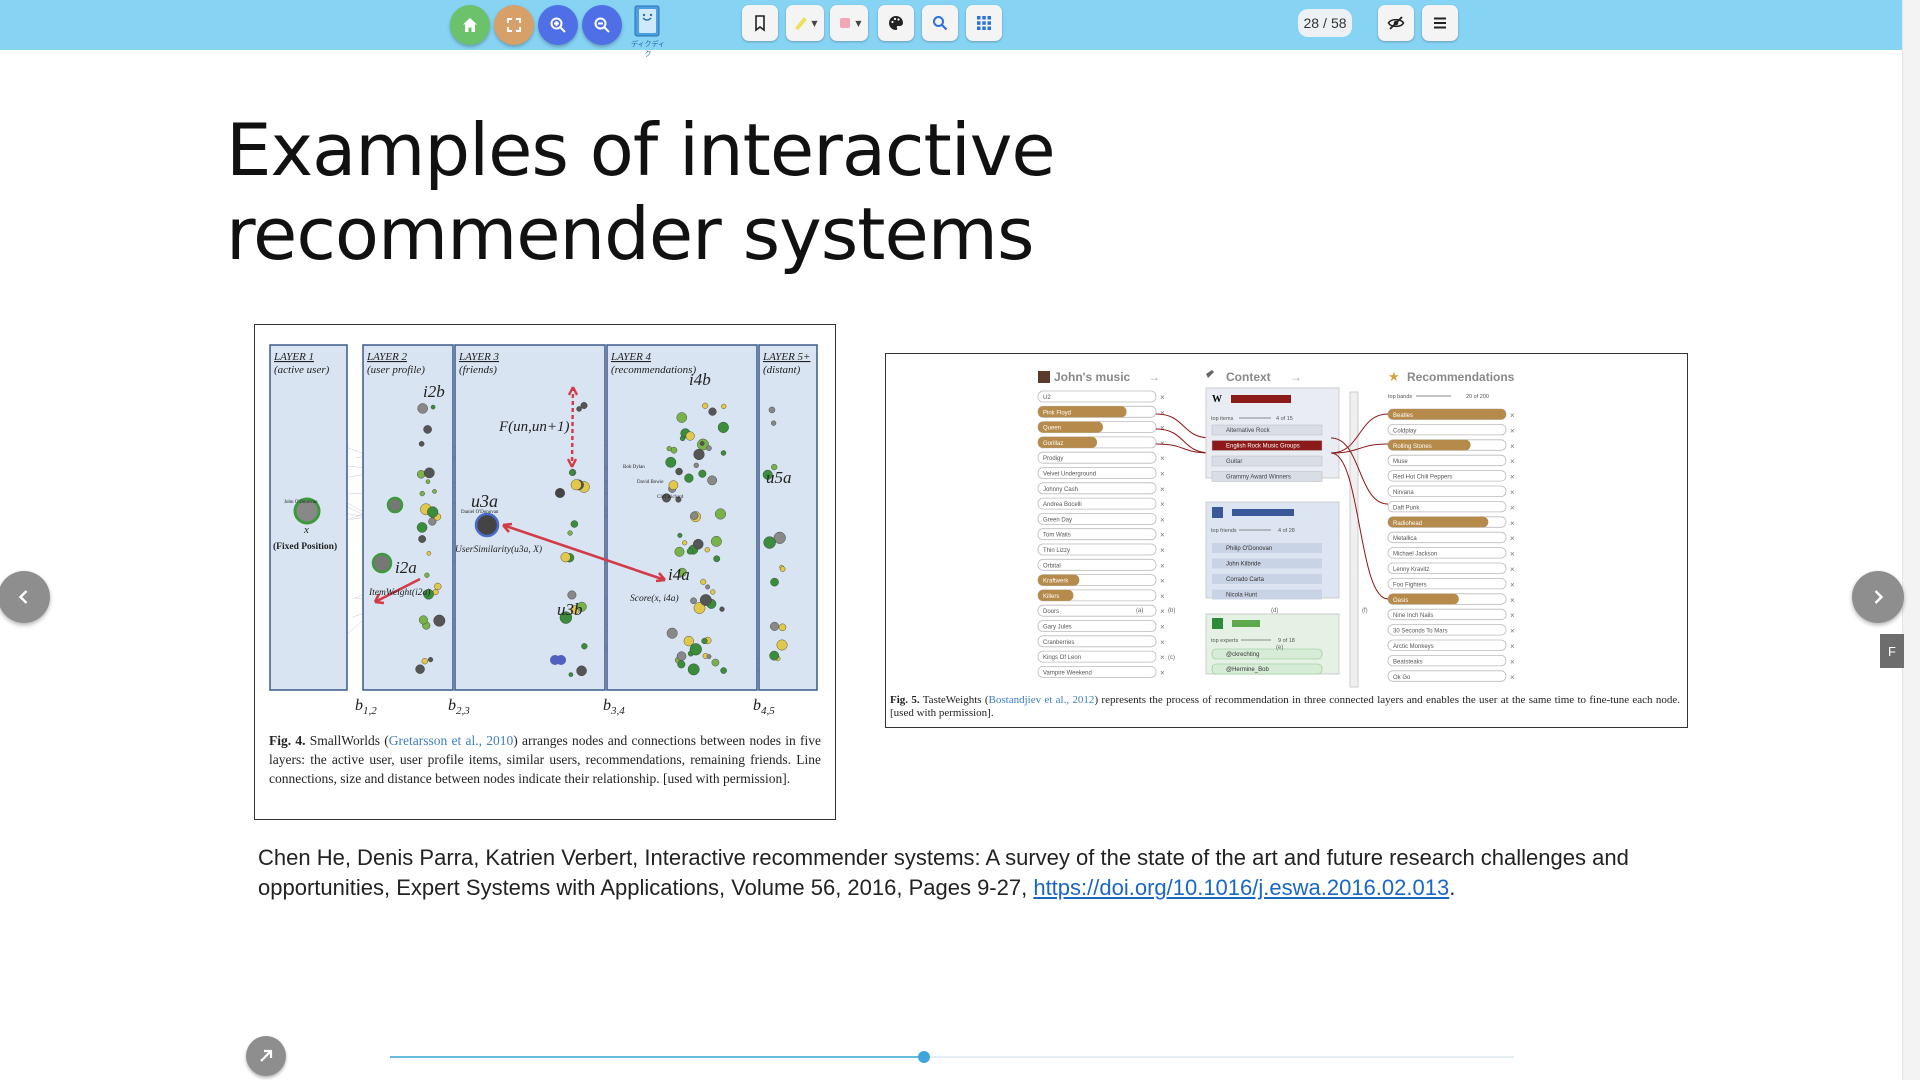 This screenshot has height=1080, width=1920. What do you see at coordinates (1477, 397) in the screenshot?
I see `rec-count: 20 of 200` at bounding box center [1477, 397].